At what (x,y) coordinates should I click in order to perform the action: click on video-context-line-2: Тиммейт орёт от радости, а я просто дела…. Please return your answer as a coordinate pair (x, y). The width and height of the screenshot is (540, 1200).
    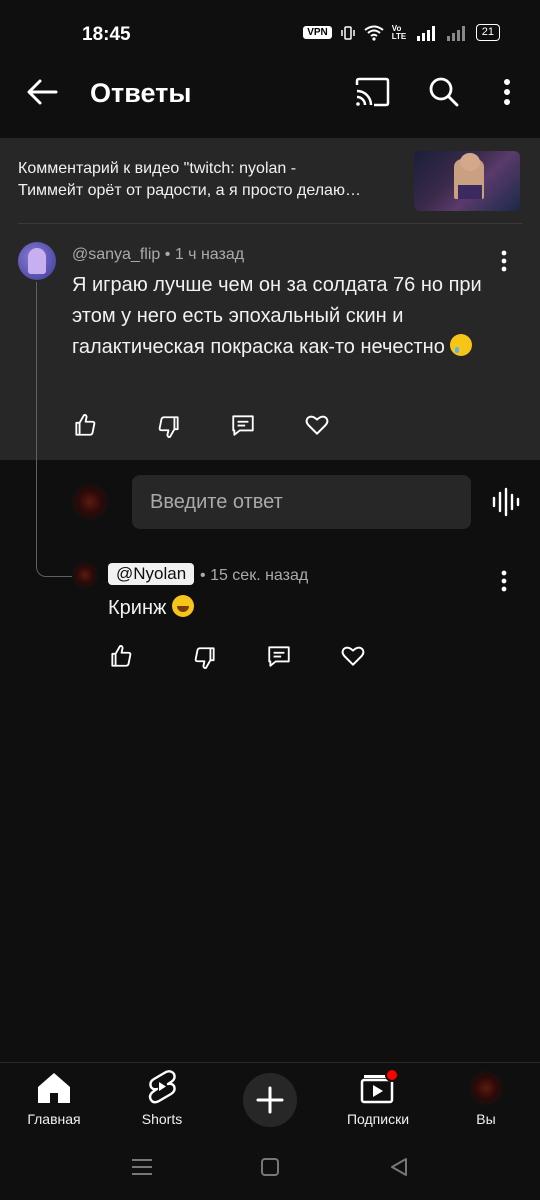
    Looking at the image, I should click on (189, 190).